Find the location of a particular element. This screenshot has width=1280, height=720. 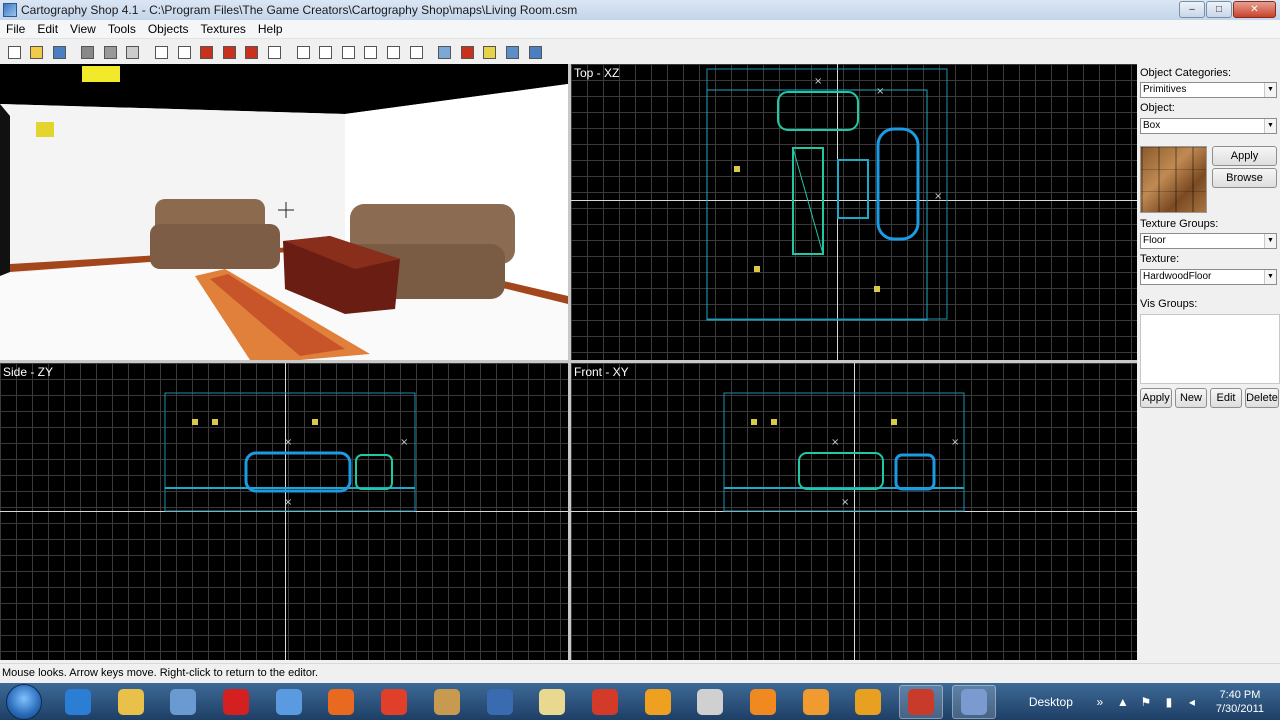

object-select: Box ▼ is located at coordinates (1208, 126).